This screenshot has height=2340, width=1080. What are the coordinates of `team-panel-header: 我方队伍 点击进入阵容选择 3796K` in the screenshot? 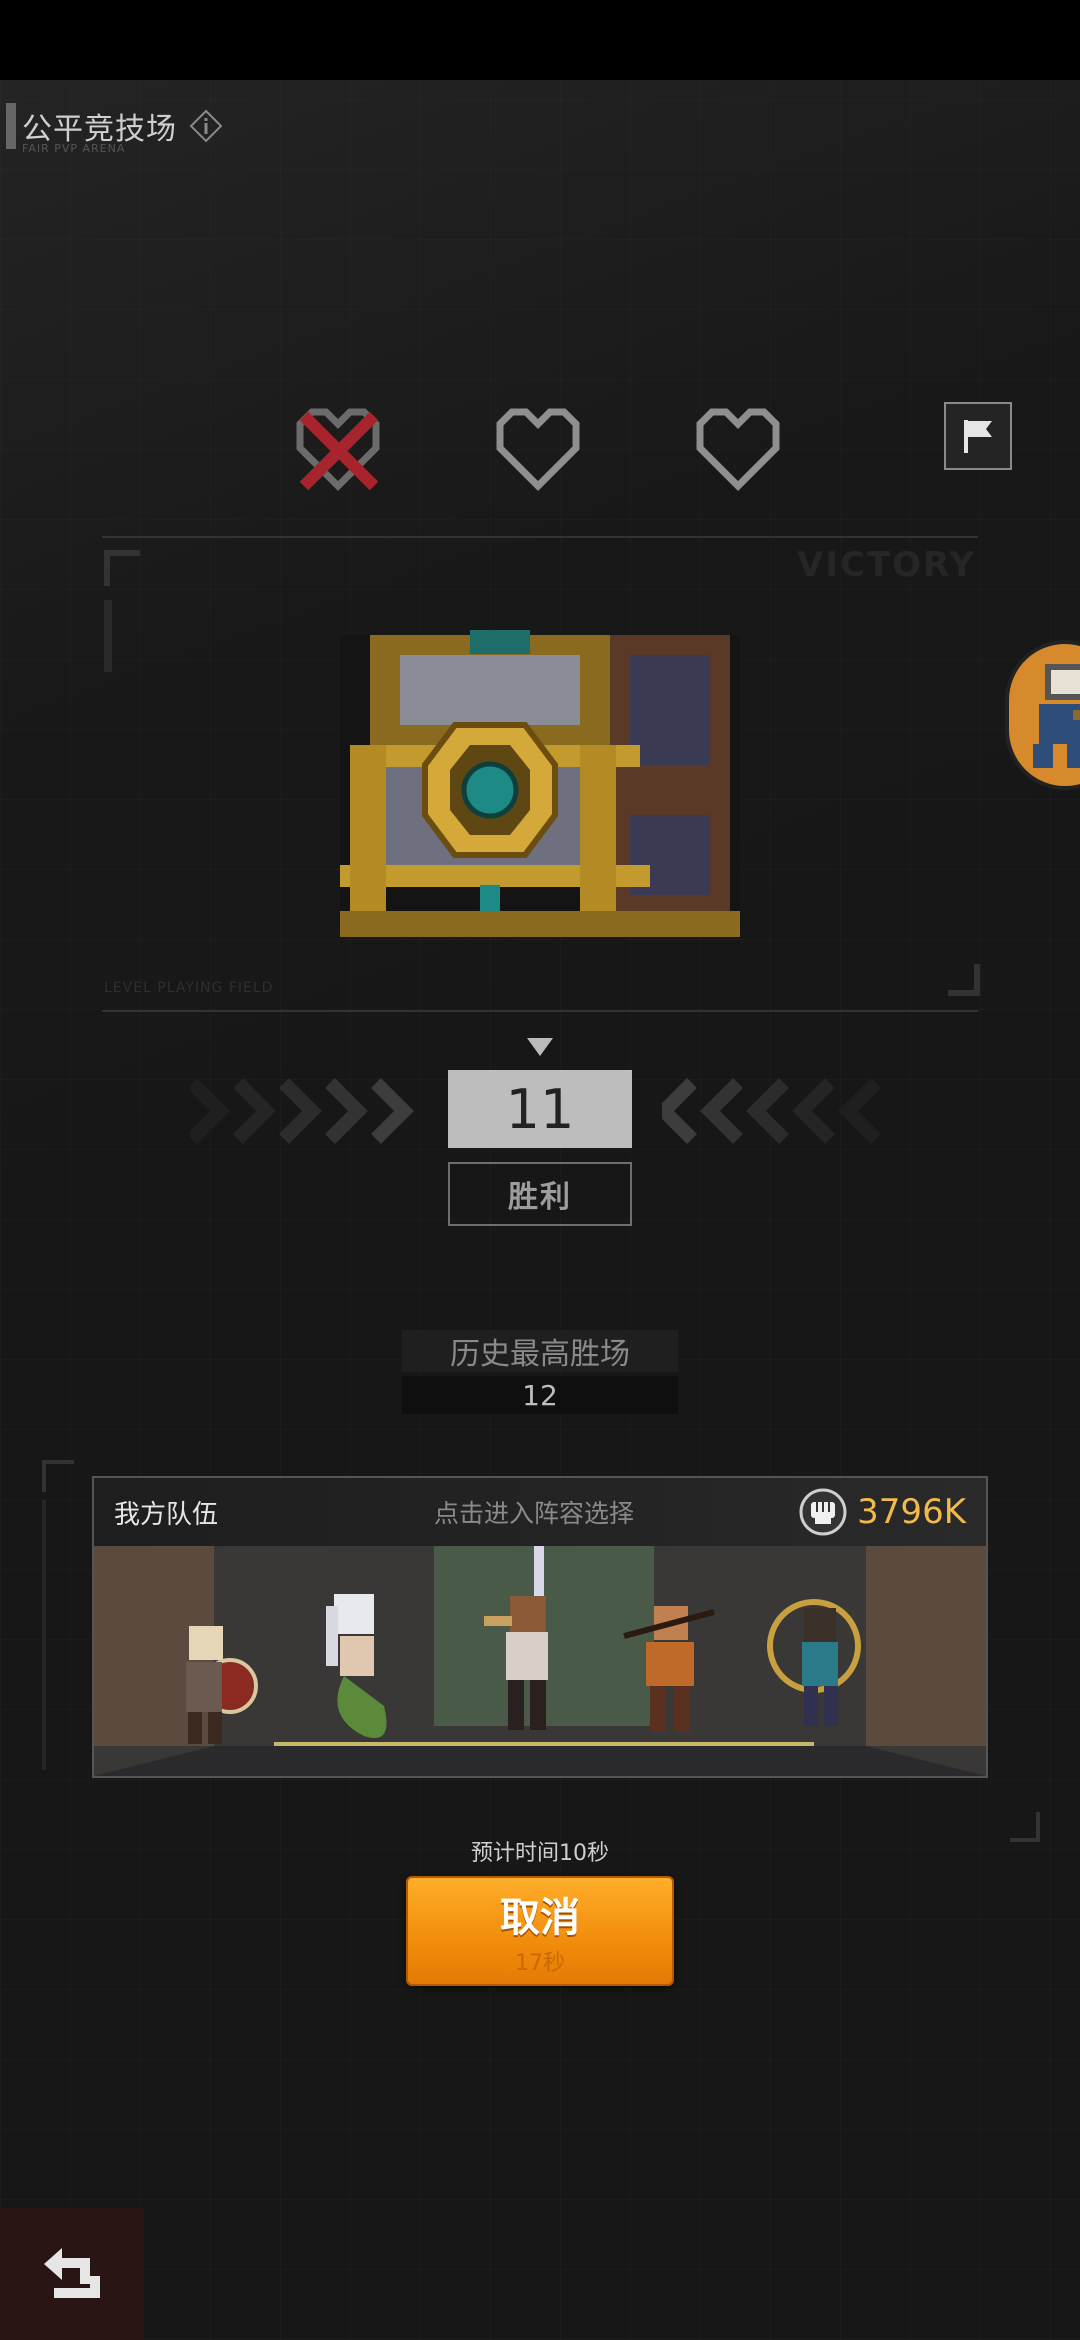 It's located at (540, 1512).